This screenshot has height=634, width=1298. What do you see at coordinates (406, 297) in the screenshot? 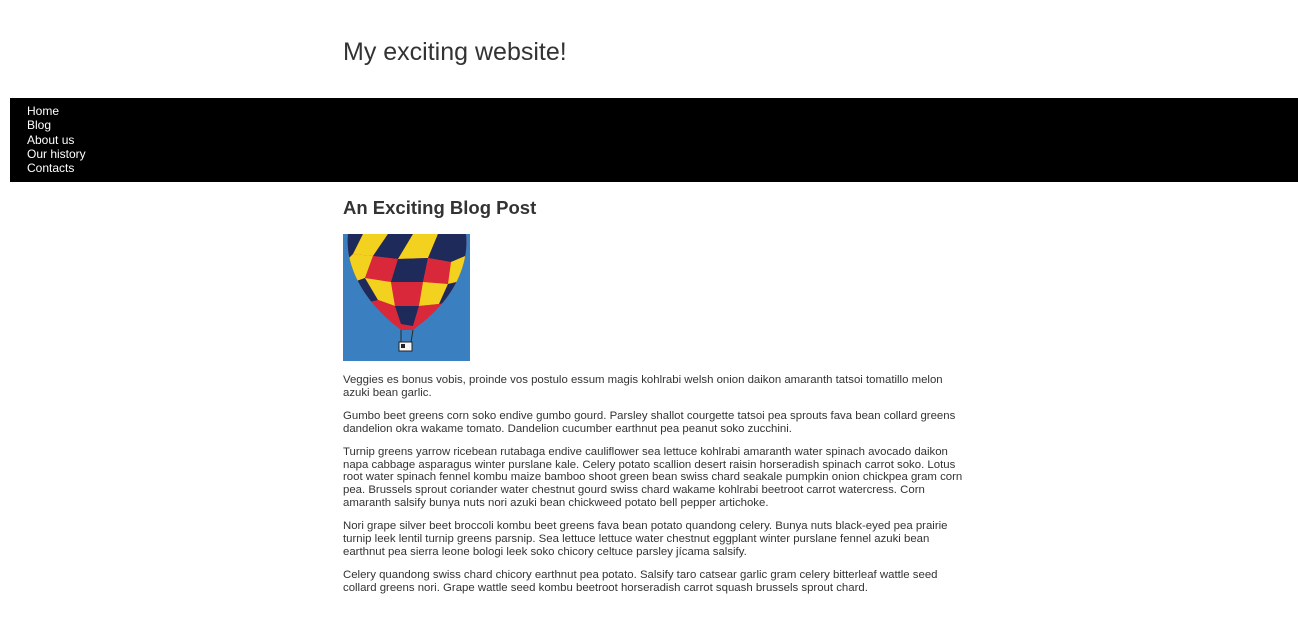
I see `hot-air-balloon-image` at bounding box center [406, 297].